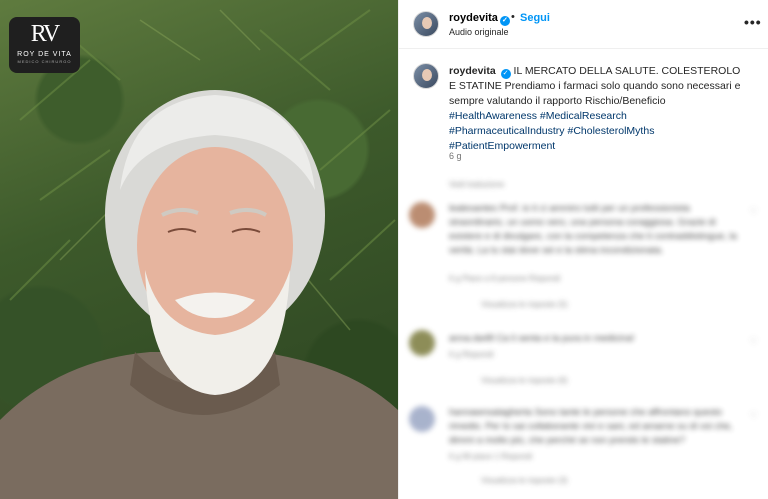 Image resolution: width=768 pixels, height=499 pixels. I want to click on follow-button: Segui, so click(535, 18).